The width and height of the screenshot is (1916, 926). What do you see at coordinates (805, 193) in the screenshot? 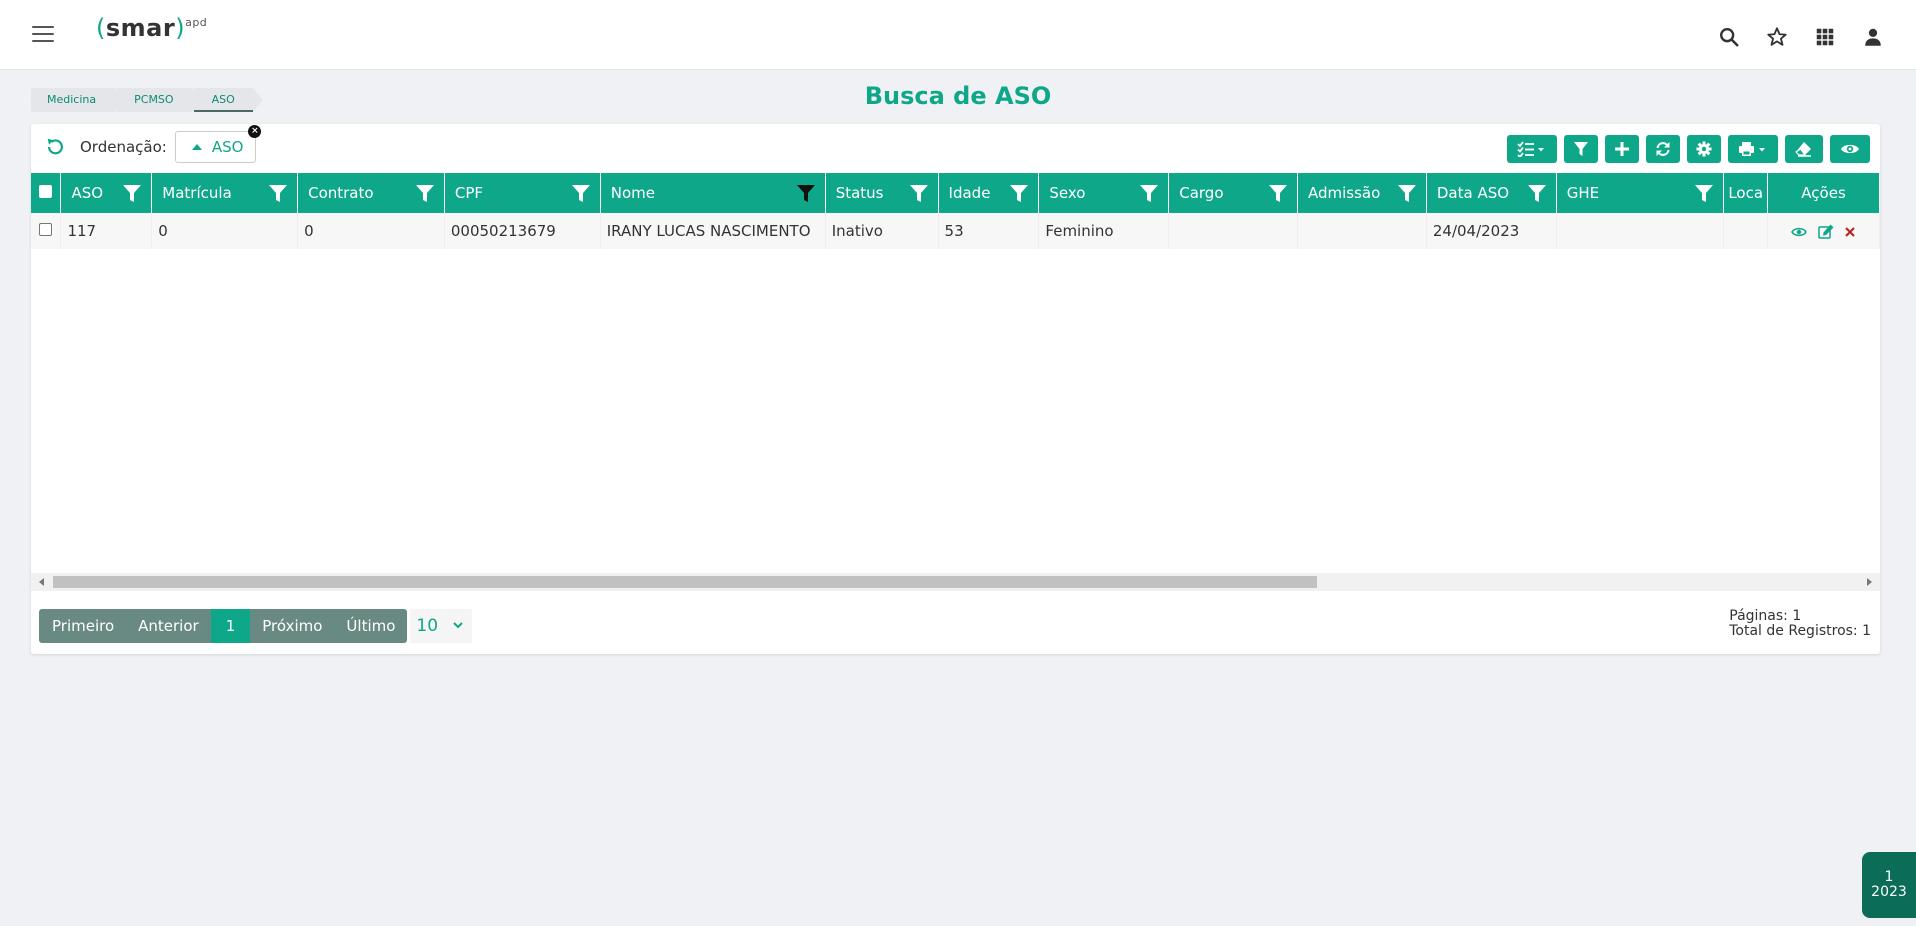
I see `column-filter-active-icon` at bounding box center [805, 193].